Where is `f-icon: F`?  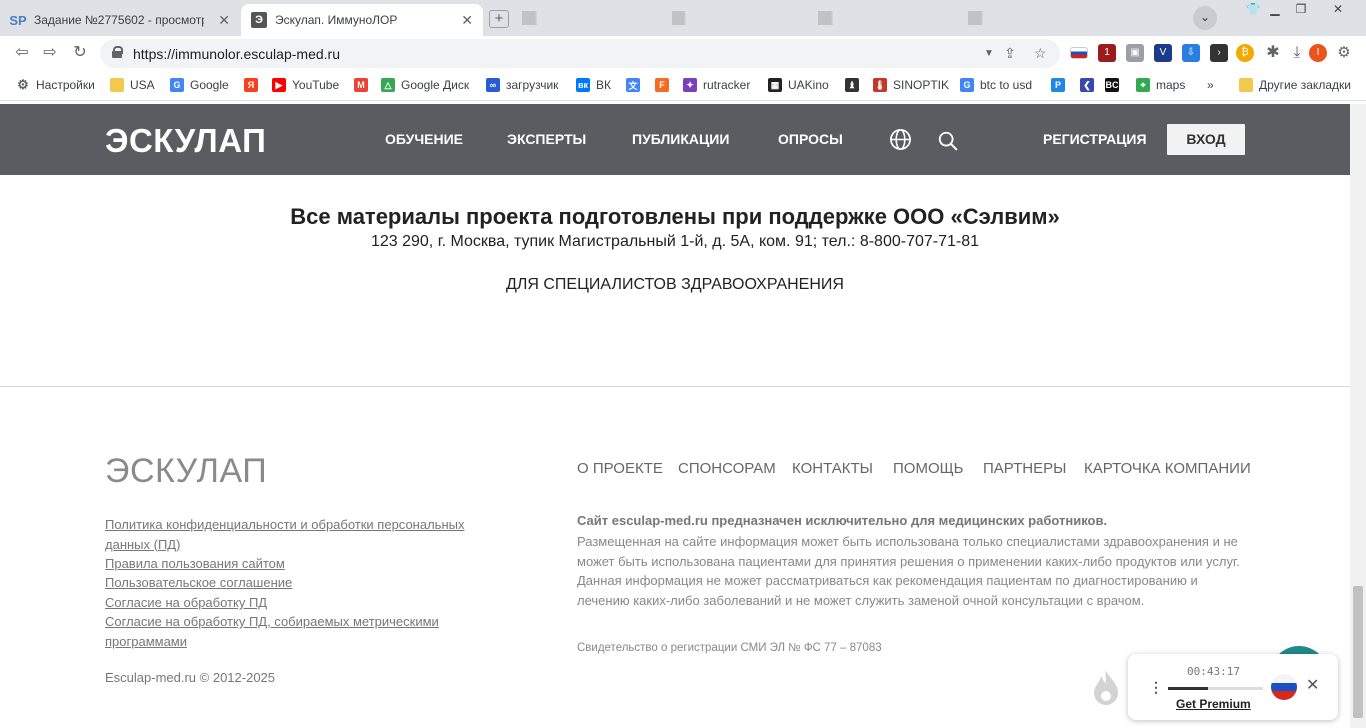 f-icon: F is located at coordinates (662, 85).